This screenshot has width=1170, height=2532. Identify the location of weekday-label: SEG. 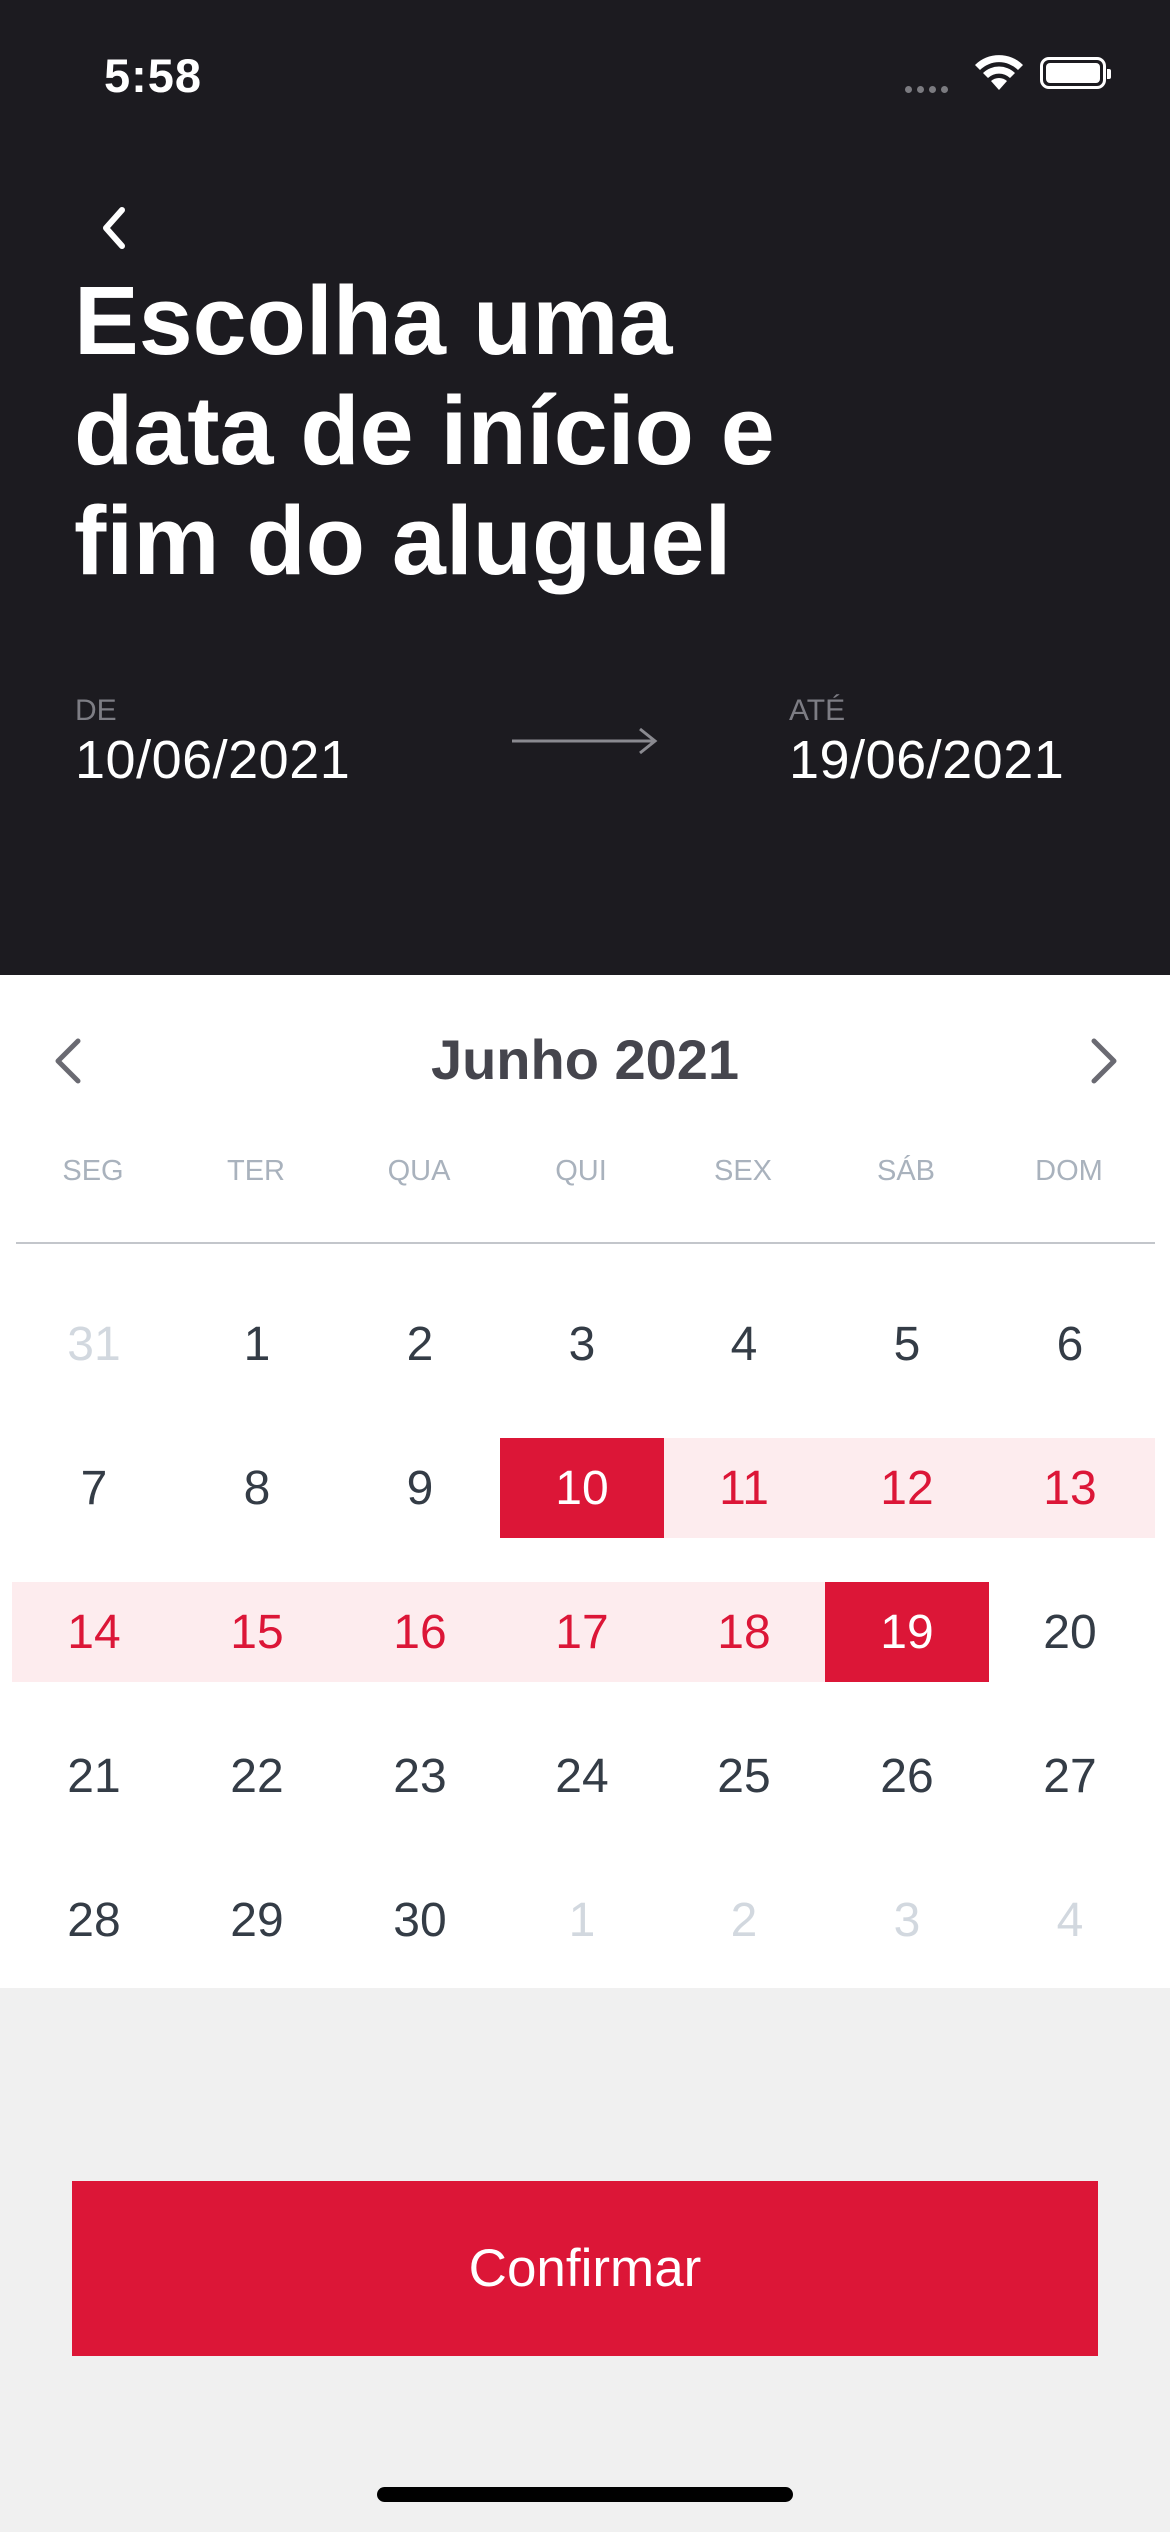
(93, 1171).